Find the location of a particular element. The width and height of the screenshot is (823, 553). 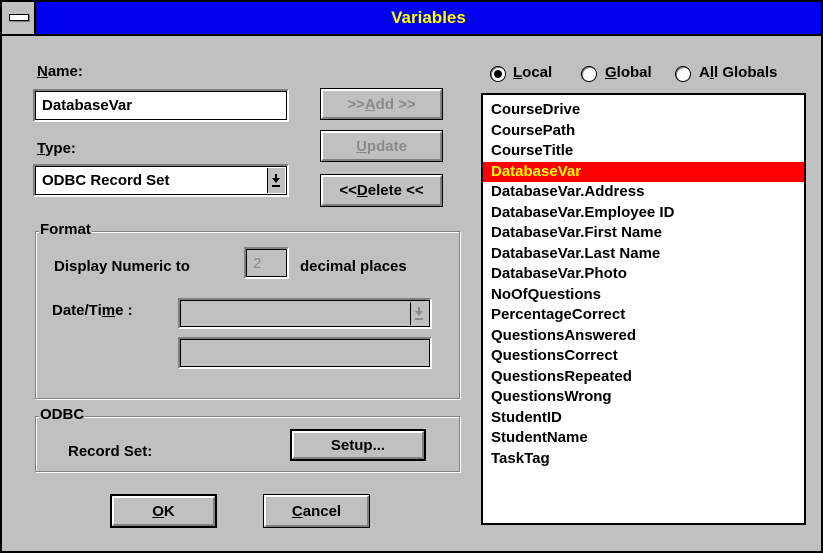

ok-button-label: OK is located at coordinates (163, 511).